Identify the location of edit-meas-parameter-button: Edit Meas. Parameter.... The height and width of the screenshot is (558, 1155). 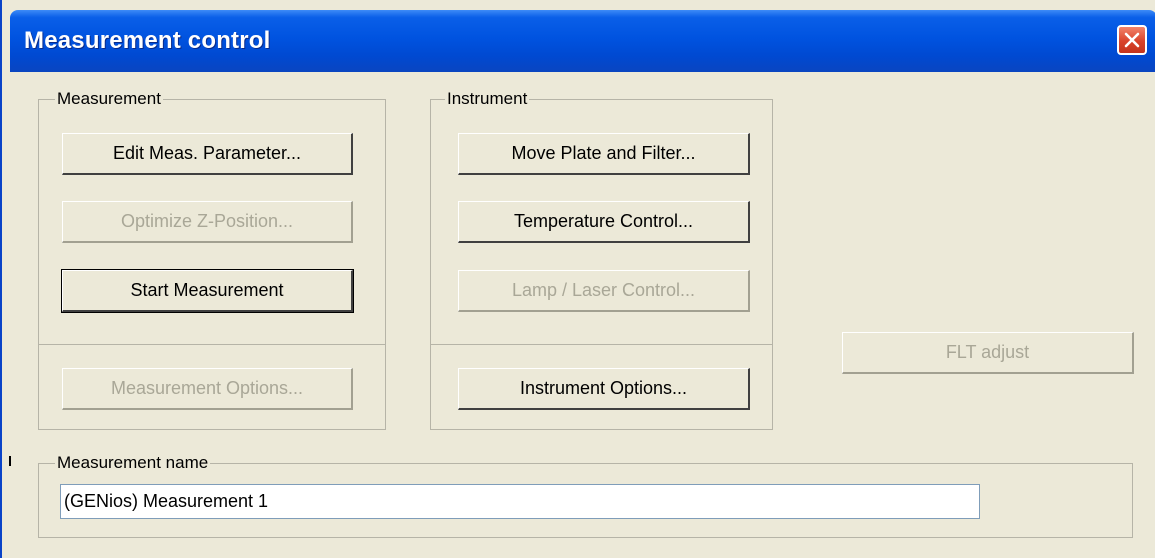
(207, 154).